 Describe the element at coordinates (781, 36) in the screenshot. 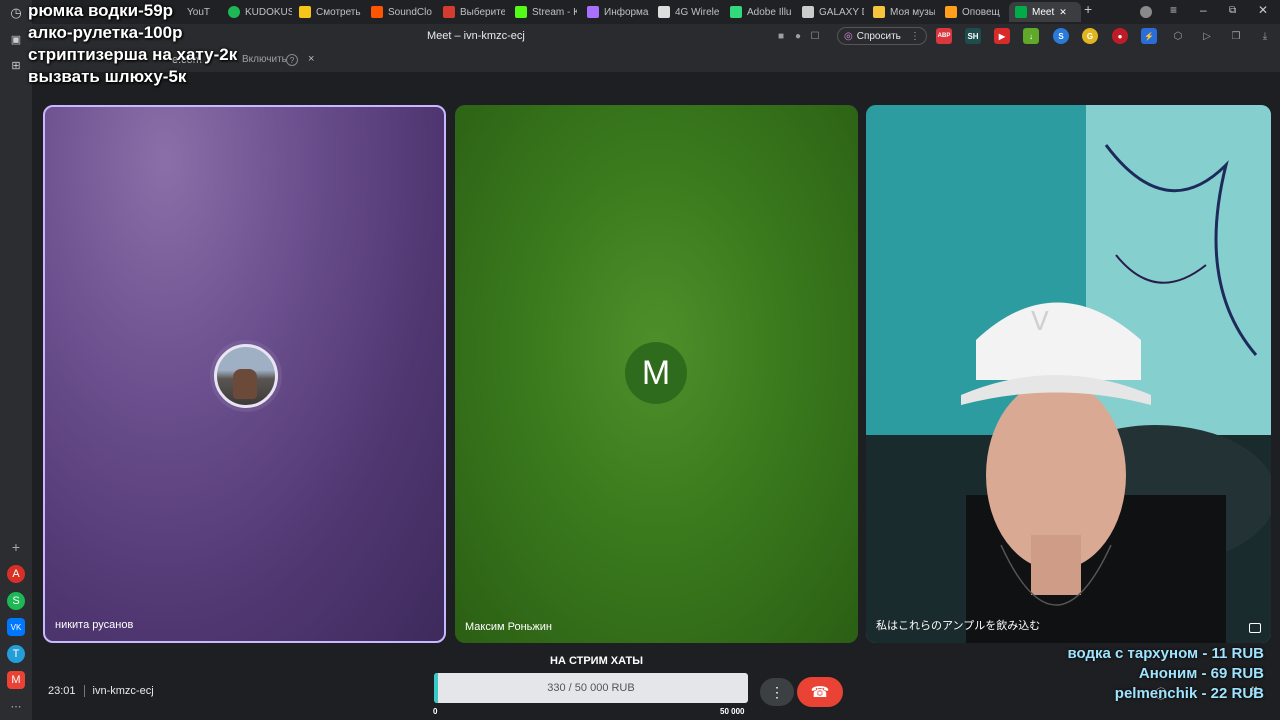

I see `camera-icon: ■` at that location.